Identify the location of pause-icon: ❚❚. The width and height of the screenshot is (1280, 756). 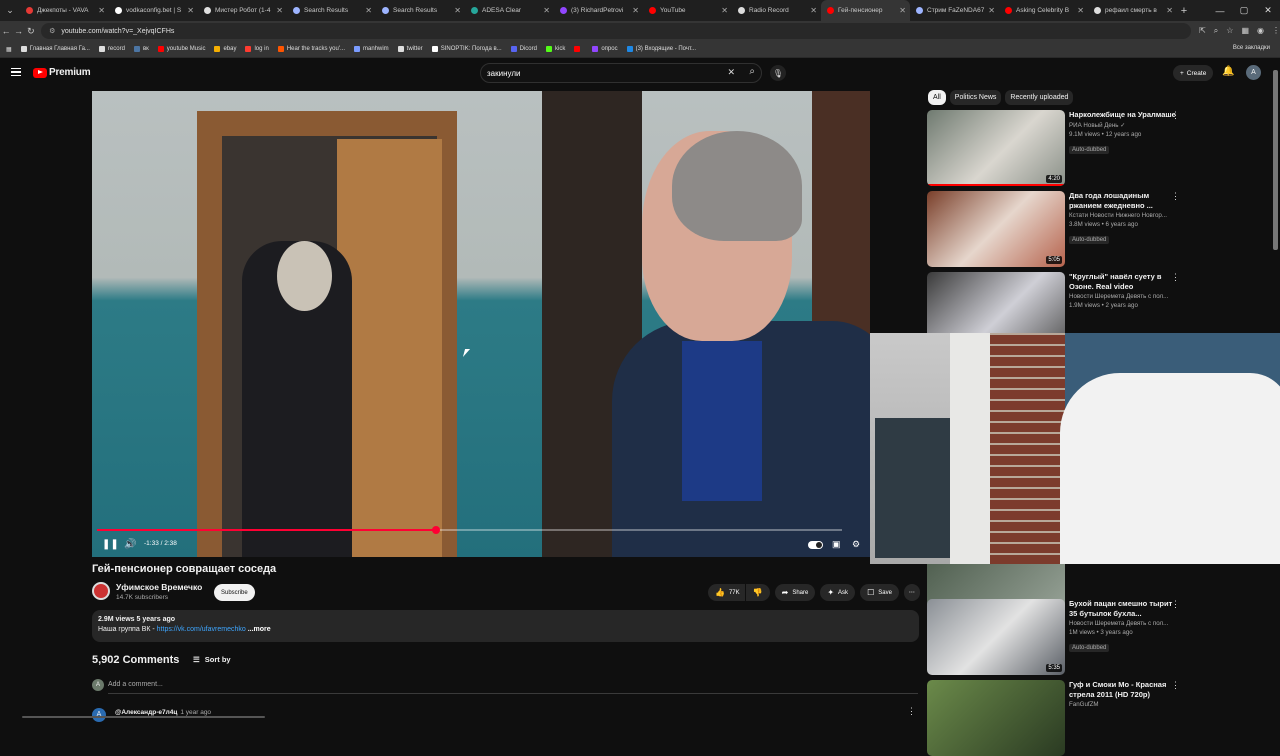
(110, 544).